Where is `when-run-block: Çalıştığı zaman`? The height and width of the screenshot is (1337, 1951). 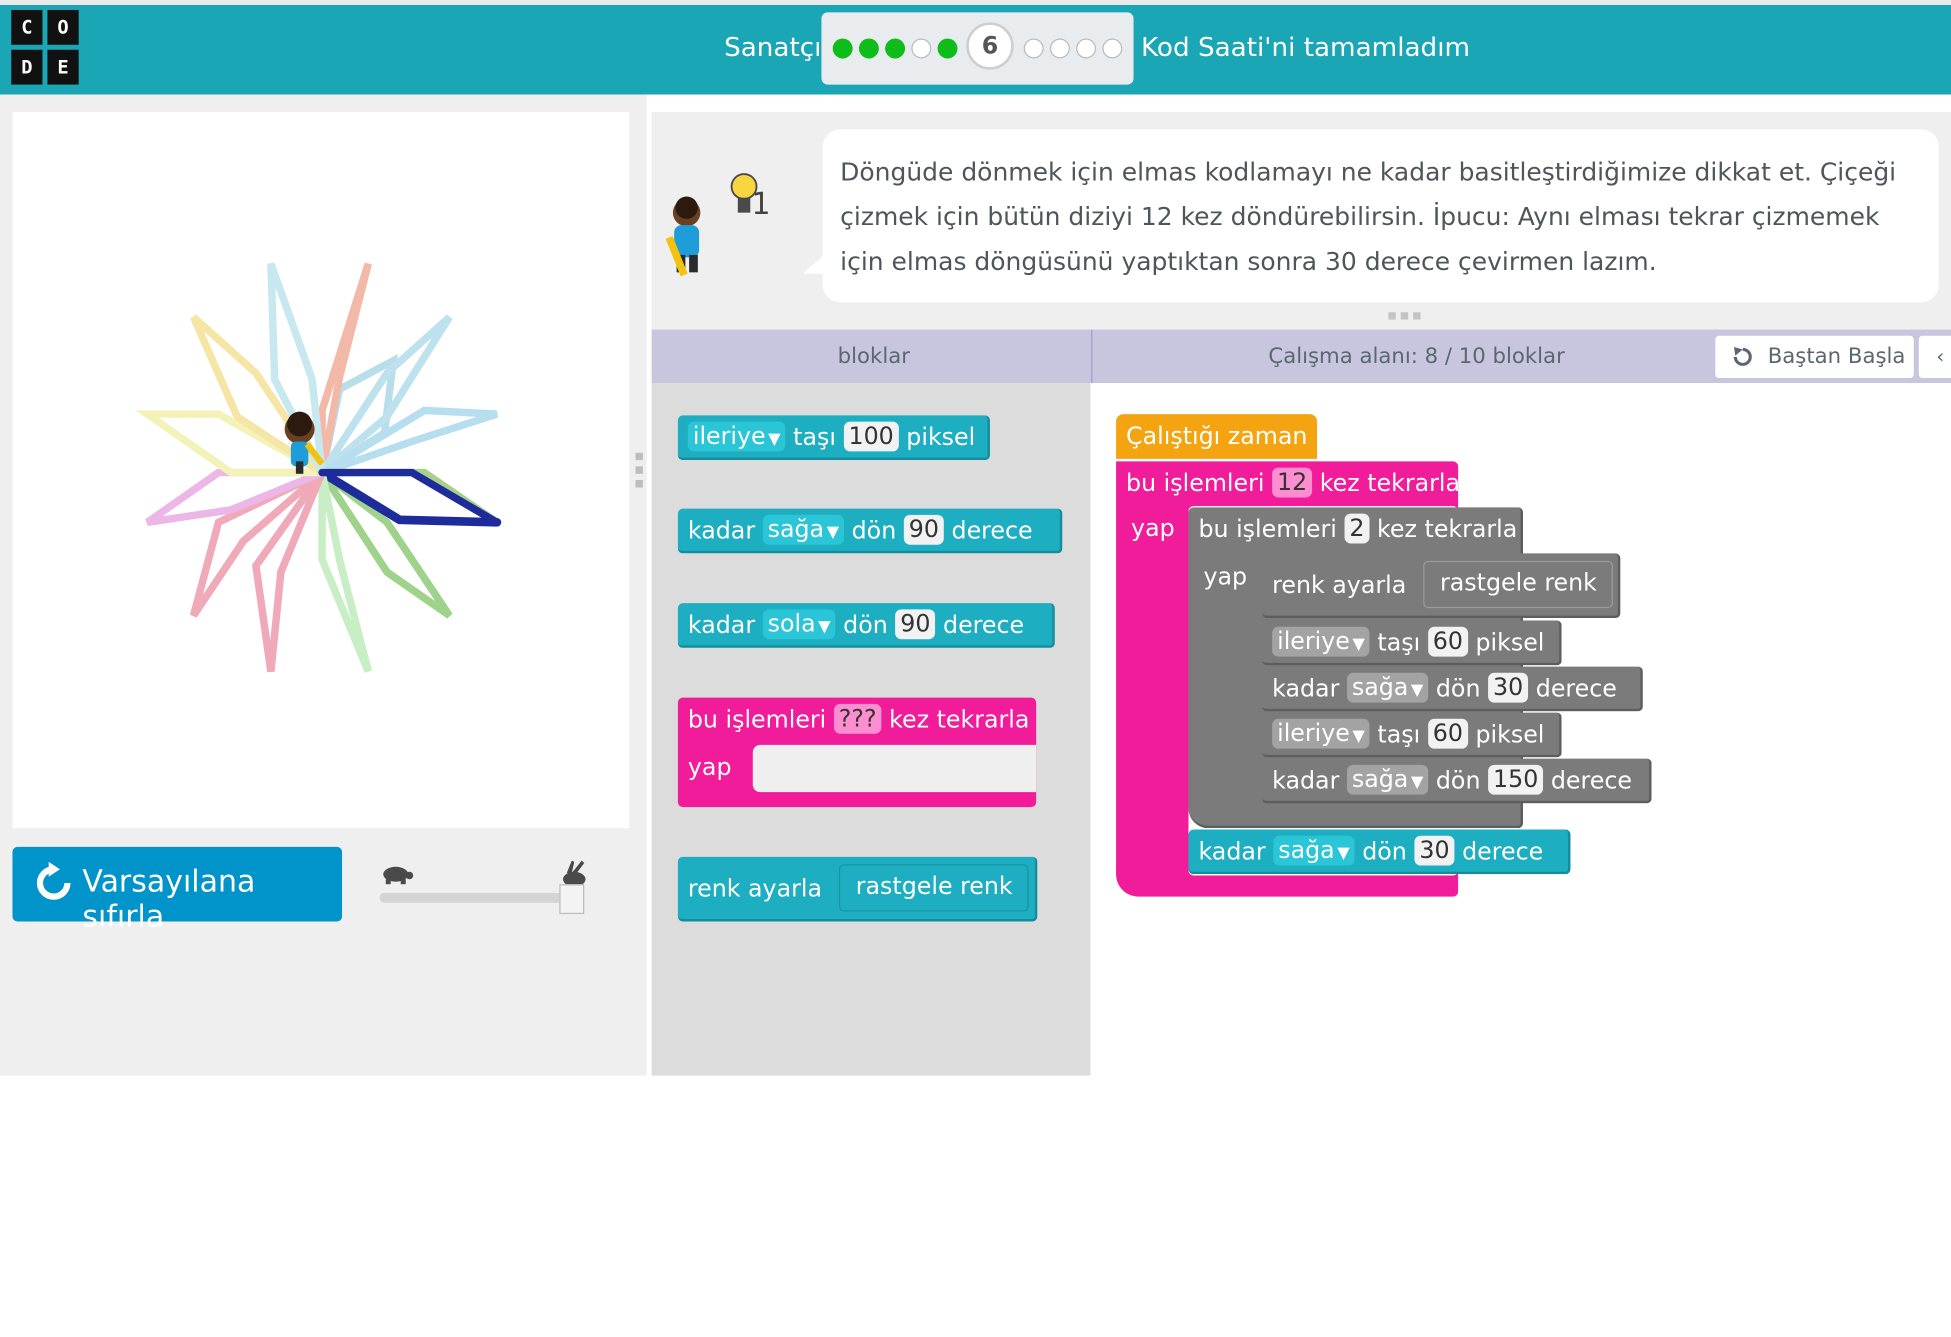 when-run-block: Çalıştığı zaman is located at coordinates (1217, 436).